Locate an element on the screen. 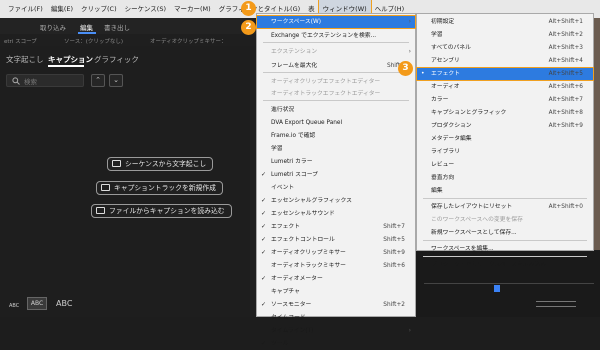  window-menu-item-17: ✓ オーディオクリップミキサー Shift+9 is located at coordinates (336, 253).